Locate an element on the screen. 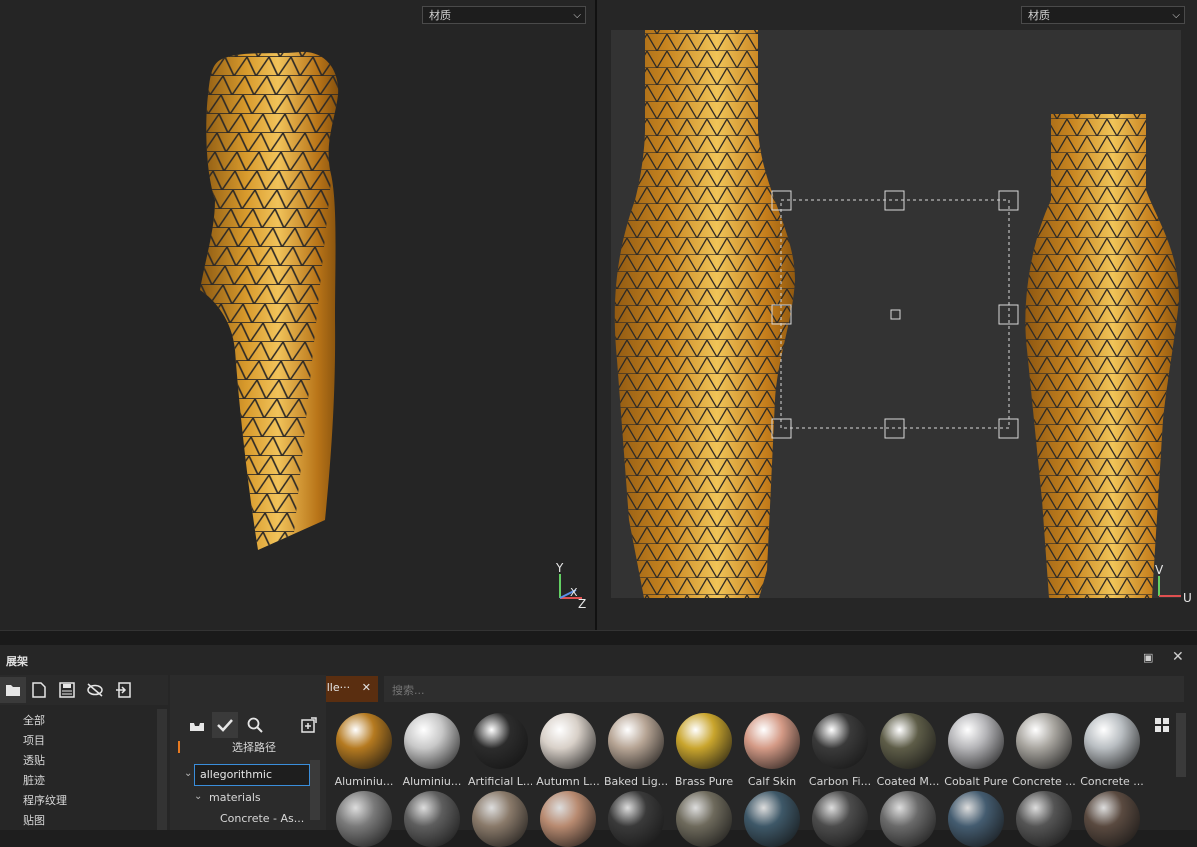 The image size is (1197, 847). grid-scrollbar is located at coordinates (1181, 745).